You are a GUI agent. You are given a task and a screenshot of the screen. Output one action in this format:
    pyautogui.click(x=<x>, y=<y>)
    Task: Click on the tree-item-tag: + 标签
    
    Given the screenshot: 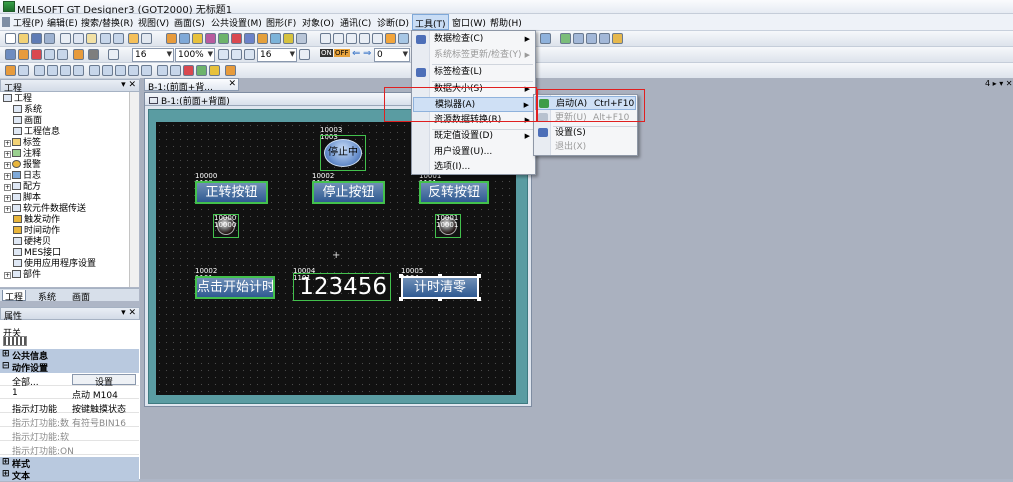 What is the action you would take?
    pyautogui.click(x=22, y=143)
    